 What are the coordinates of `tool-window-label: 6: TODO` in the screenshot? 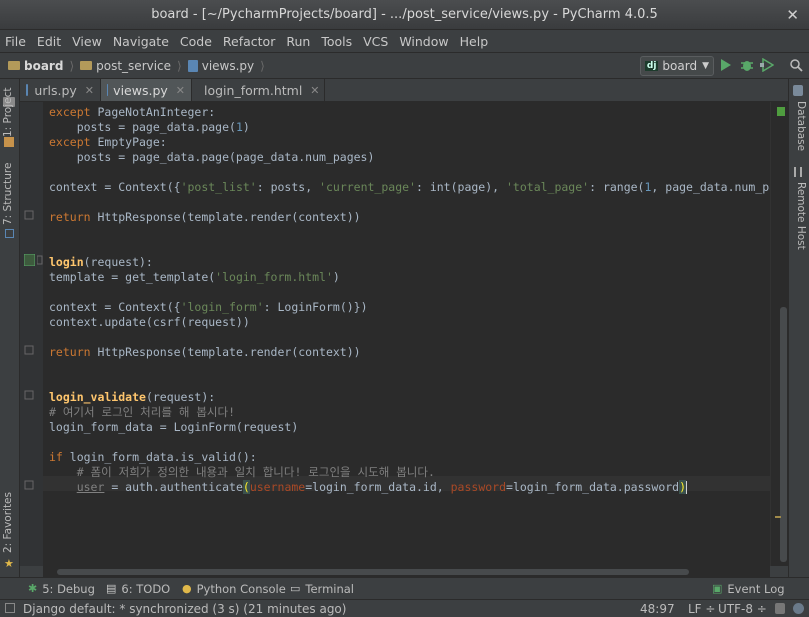 It's located at (146, 588).